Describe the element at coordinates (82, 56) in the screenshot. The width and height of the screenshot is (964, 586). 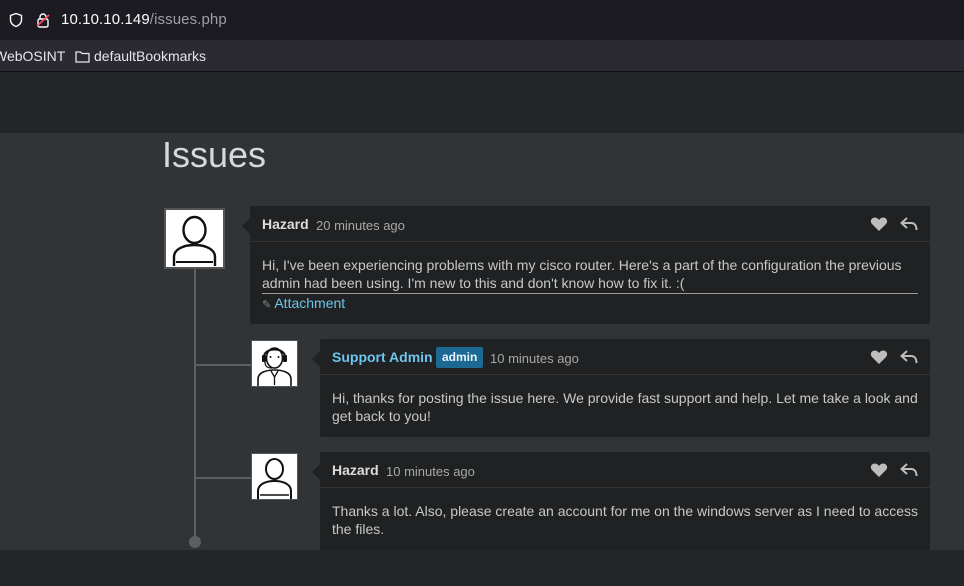
I see `folder-icon` at that location.